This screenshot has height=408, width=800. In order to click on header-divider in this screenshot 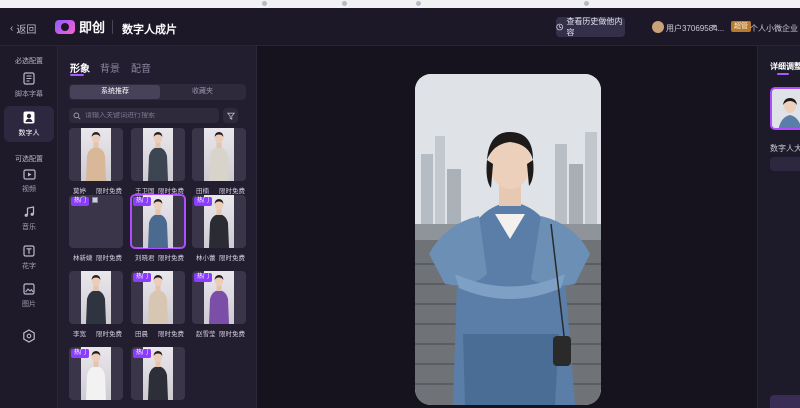, I will do `click(112, 27)`.